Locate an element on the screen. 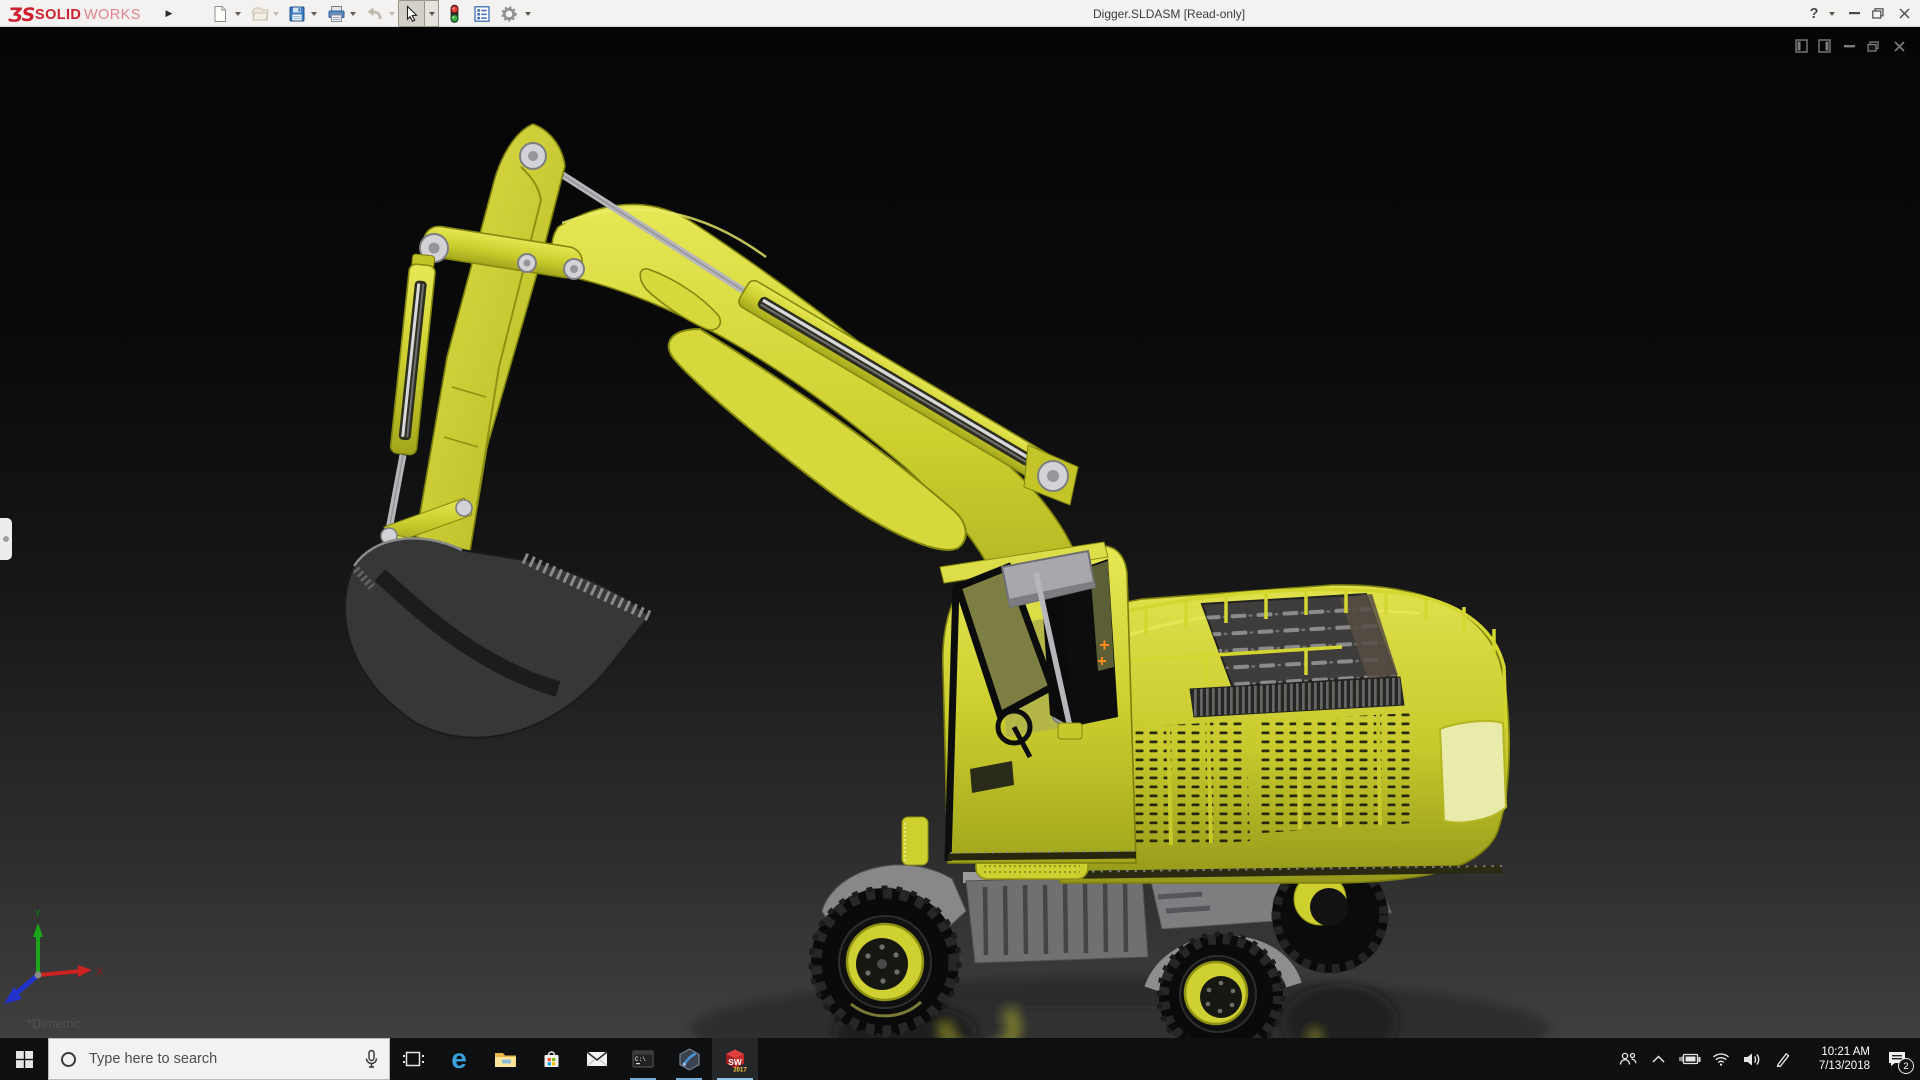 This screenshot has height=1080, width=1920. taskbar-app-mail is located at coordinates (597, 1059).